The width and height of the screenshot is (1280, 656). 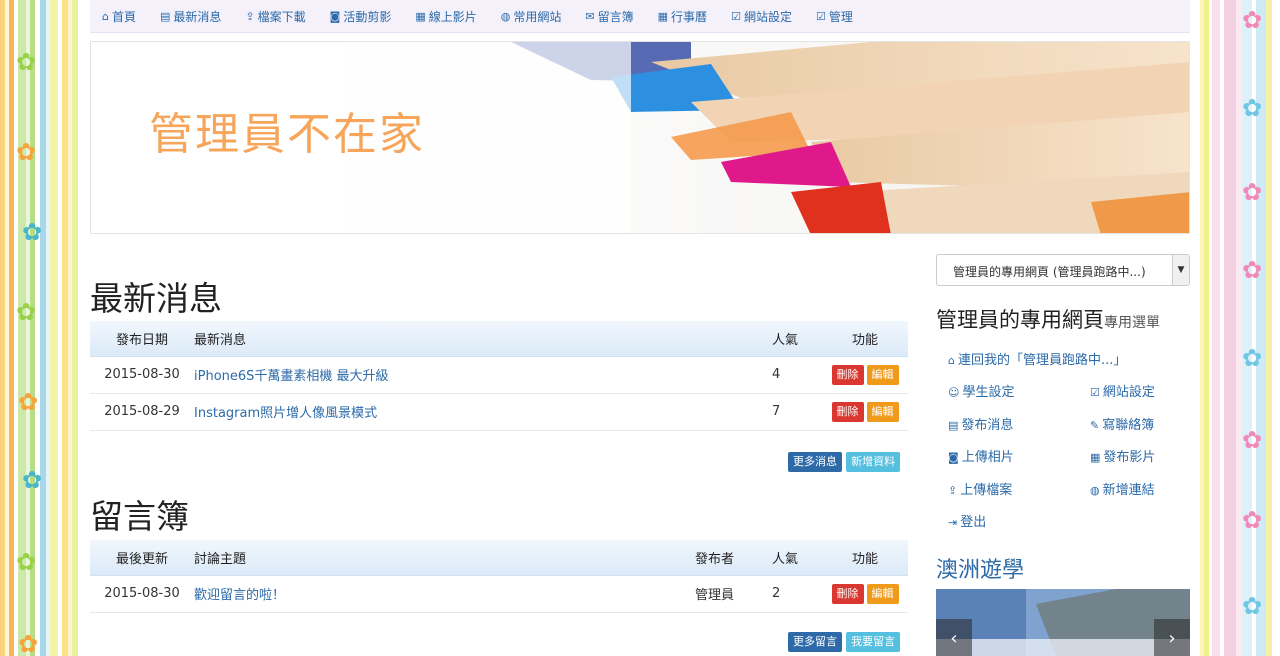 I want to click on film-icon: ▦, so click(x=420, y=16).